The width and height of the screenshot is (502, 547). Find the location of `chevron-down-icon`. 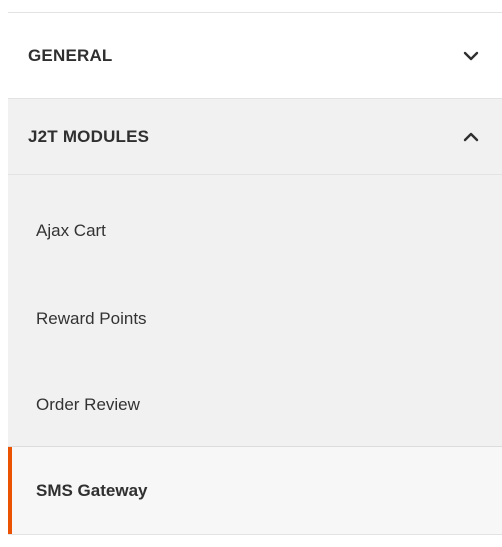

chevron-down-icon is located at coordinates (471, 55).